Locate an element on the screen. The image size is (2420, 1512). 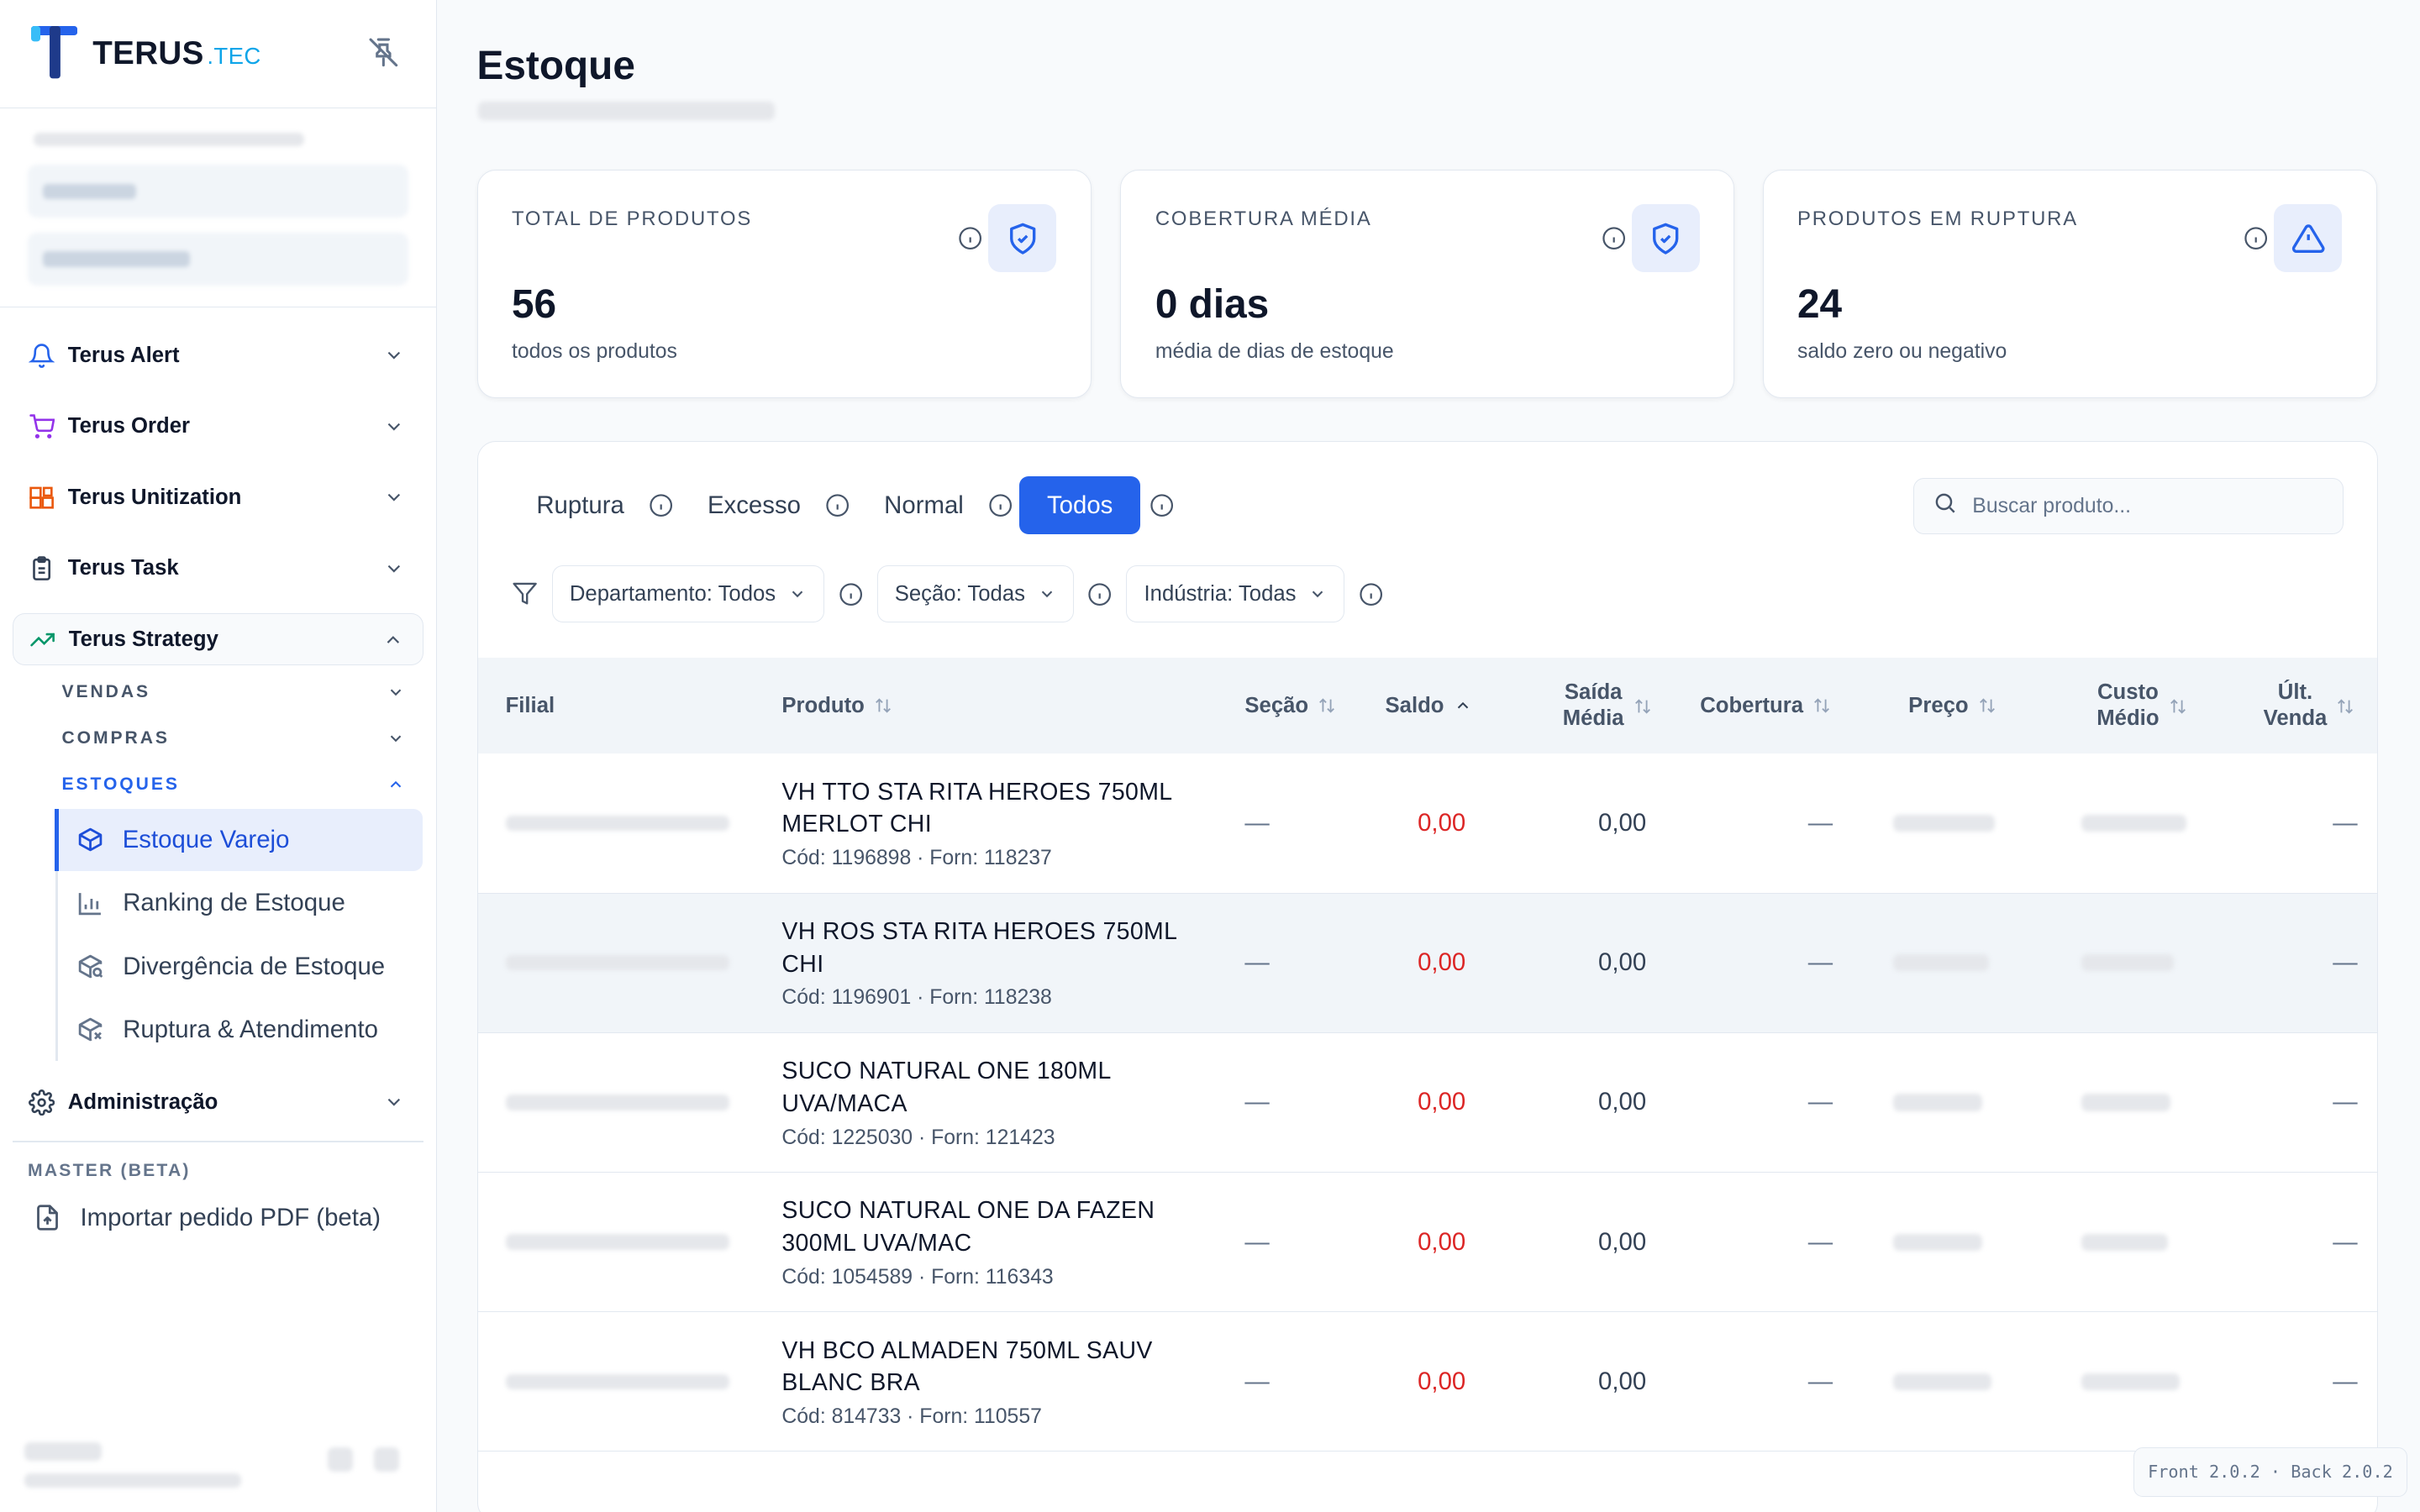
user-actions-redacted is located at coordinates (363, 1459).